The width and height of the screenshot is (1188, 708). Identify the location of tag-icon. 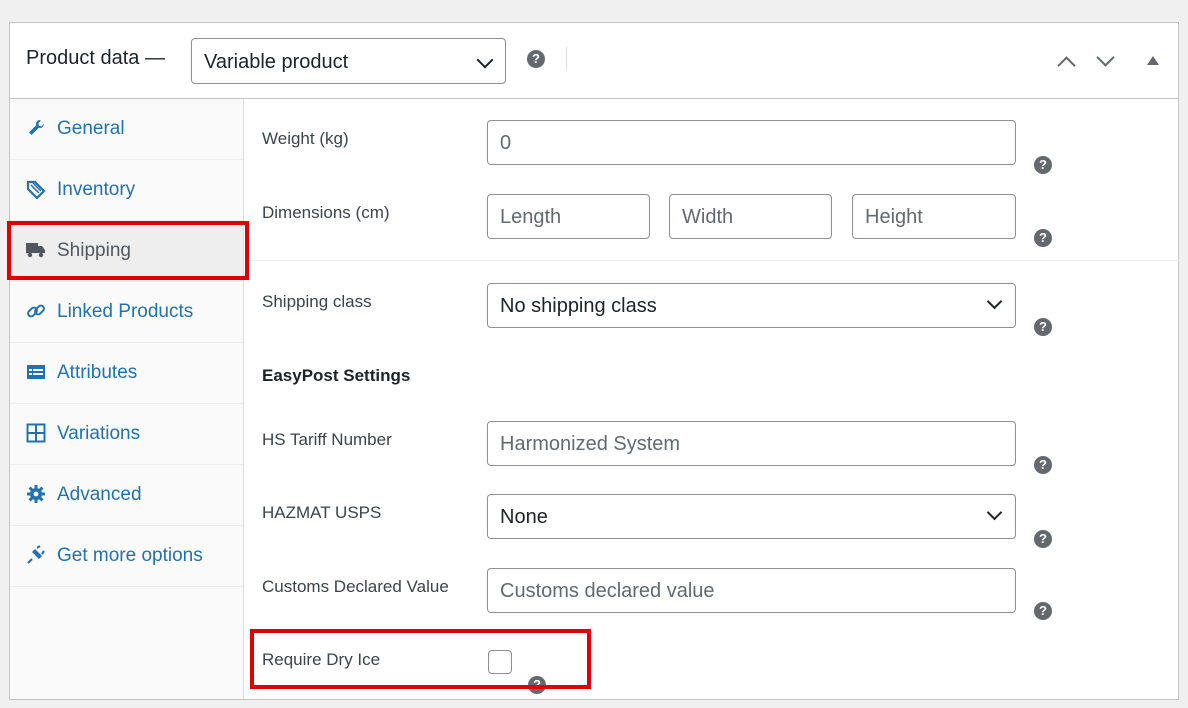
(36, 189).